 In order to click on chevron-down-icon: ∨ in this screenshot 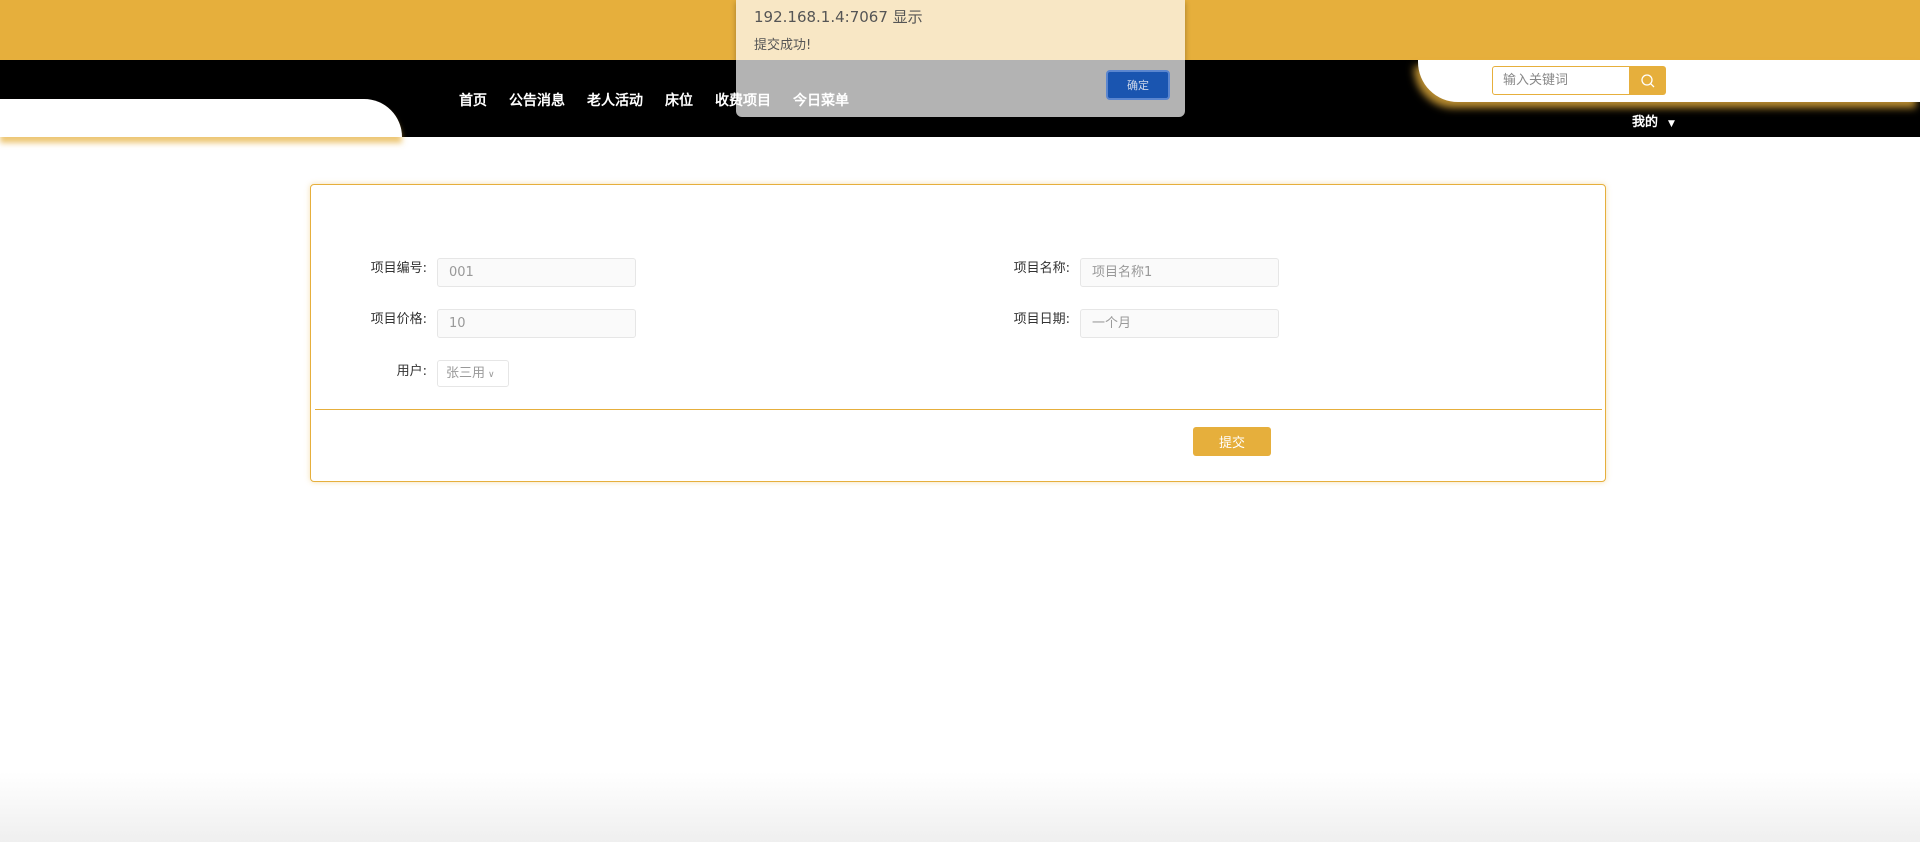, I will do `click(491, 375)`.